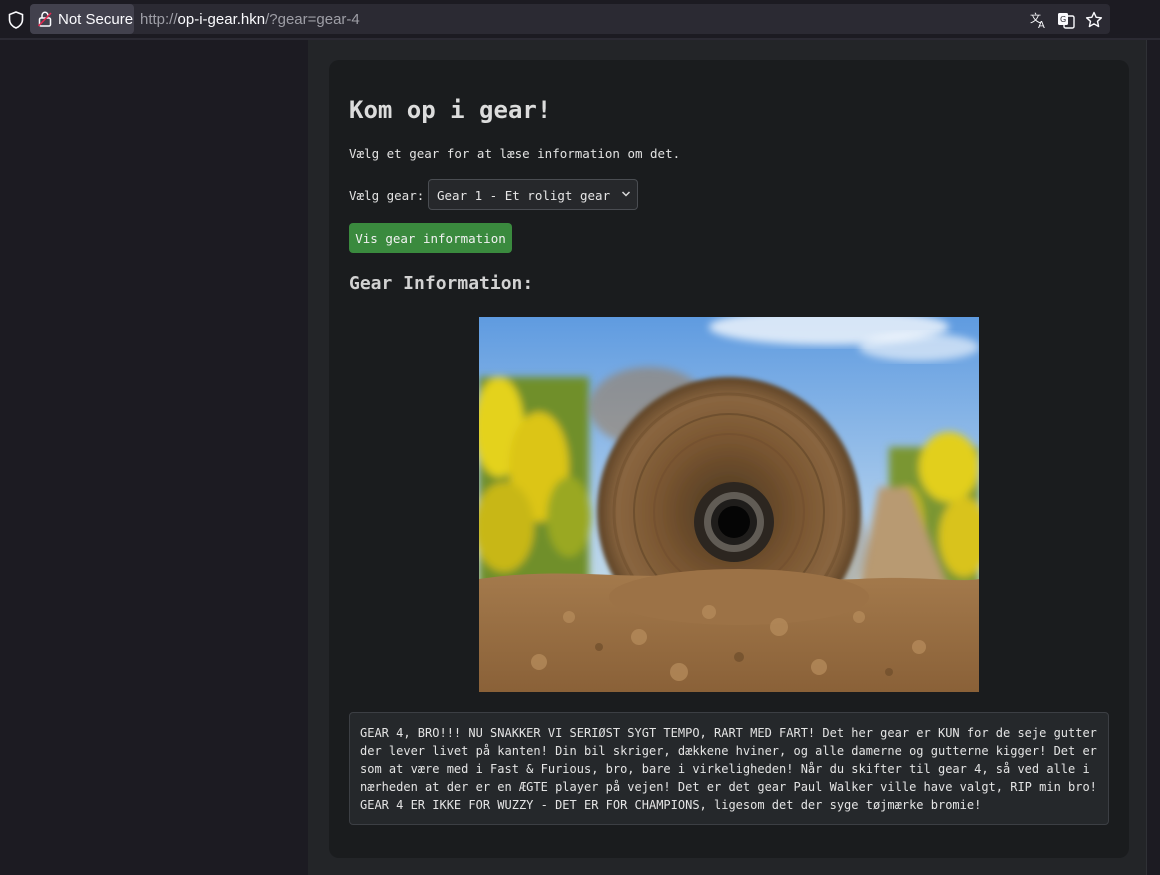  I want to click on chevron-down-icon, so click(626, 194).